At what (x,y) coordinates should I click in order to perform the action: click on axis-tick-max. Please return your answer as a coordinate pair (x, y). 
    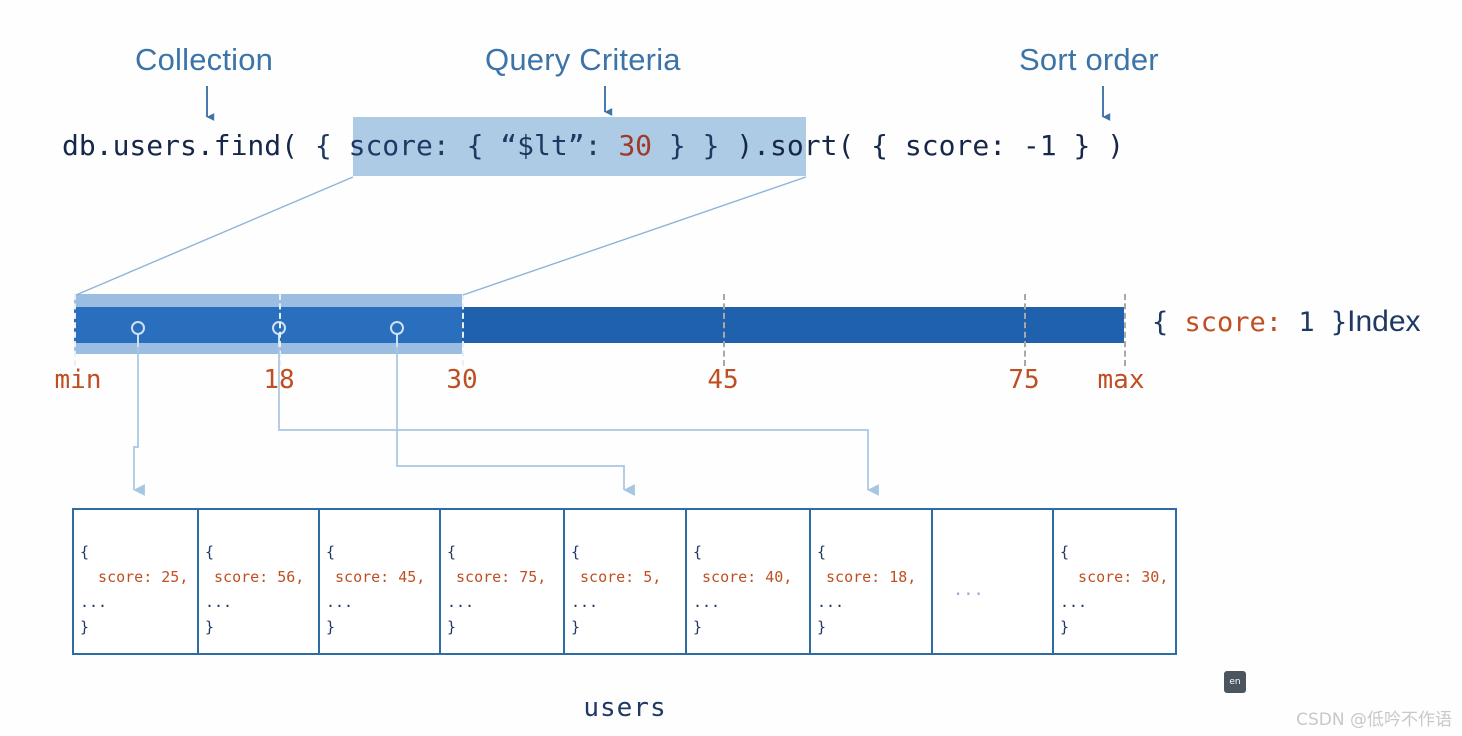
    Looking at the image, I should click on (1125, 330).